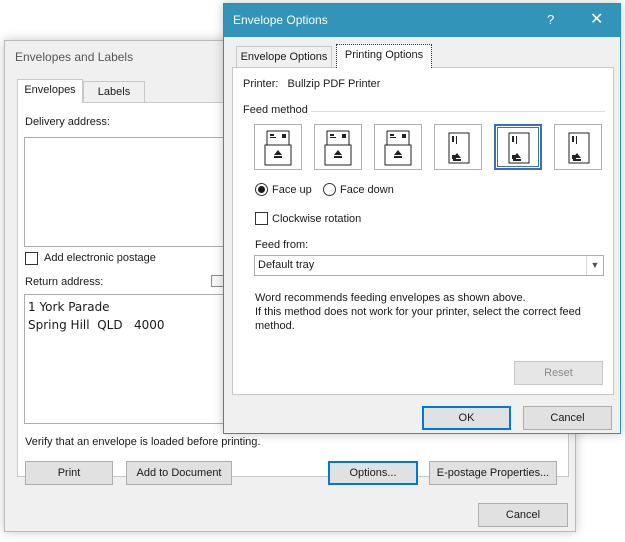 The image size is (625, 542). What do you see at coordinates (567, 418) in the screenshot?
I see `options-cancel-button: Cancel` at bounding box center [567, 418].